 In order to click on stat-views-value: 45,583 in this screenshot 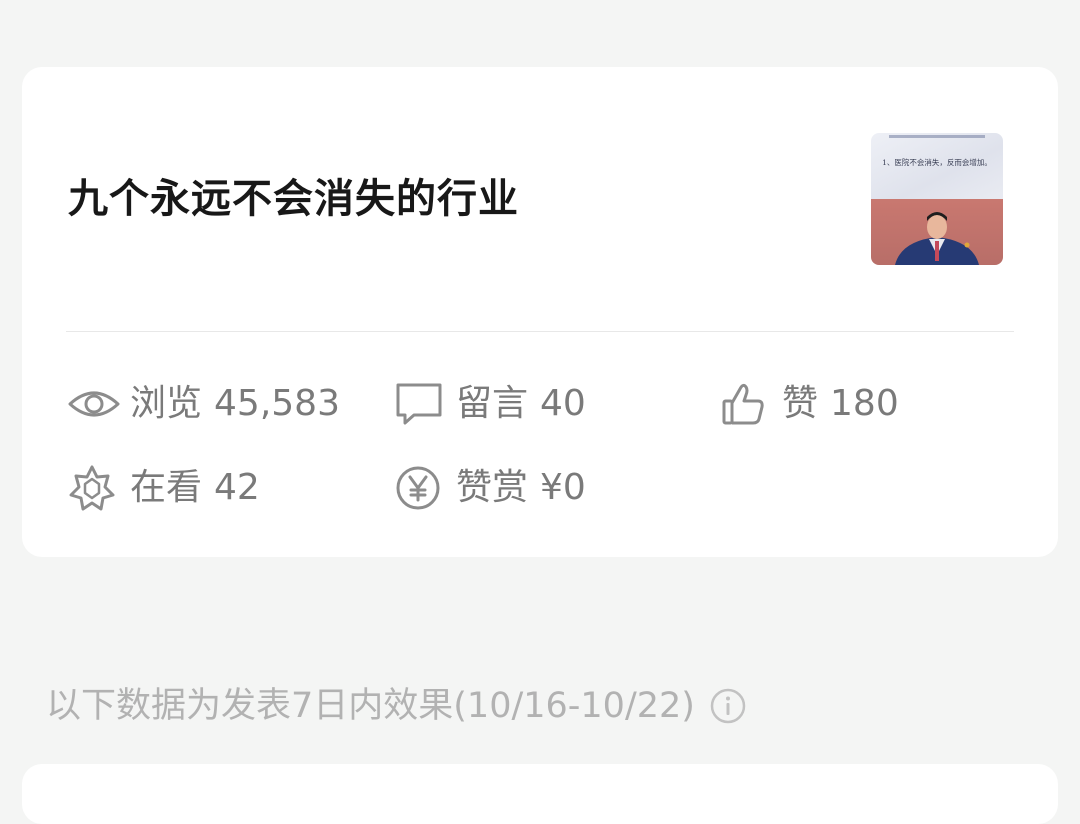, I will do `click(277, 403)`.